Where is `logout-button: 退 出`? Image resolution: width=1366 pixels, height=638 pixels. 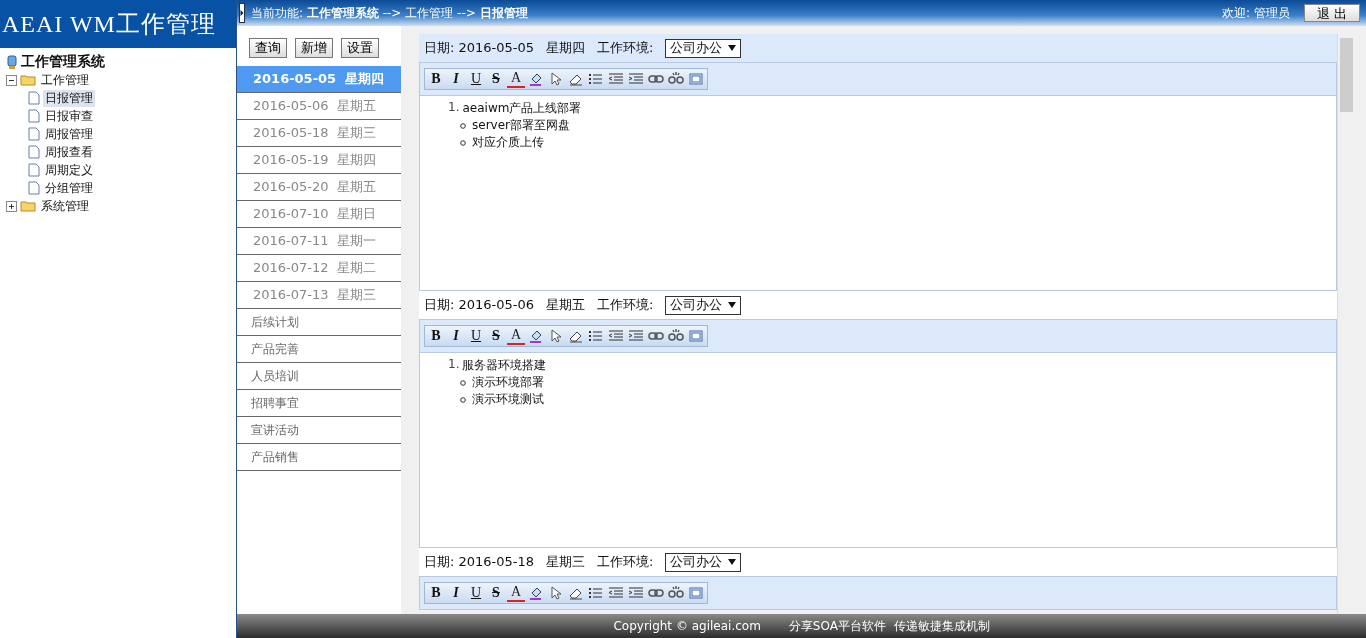 logout-button: 退 出 is located at coordinates (1331, 13).